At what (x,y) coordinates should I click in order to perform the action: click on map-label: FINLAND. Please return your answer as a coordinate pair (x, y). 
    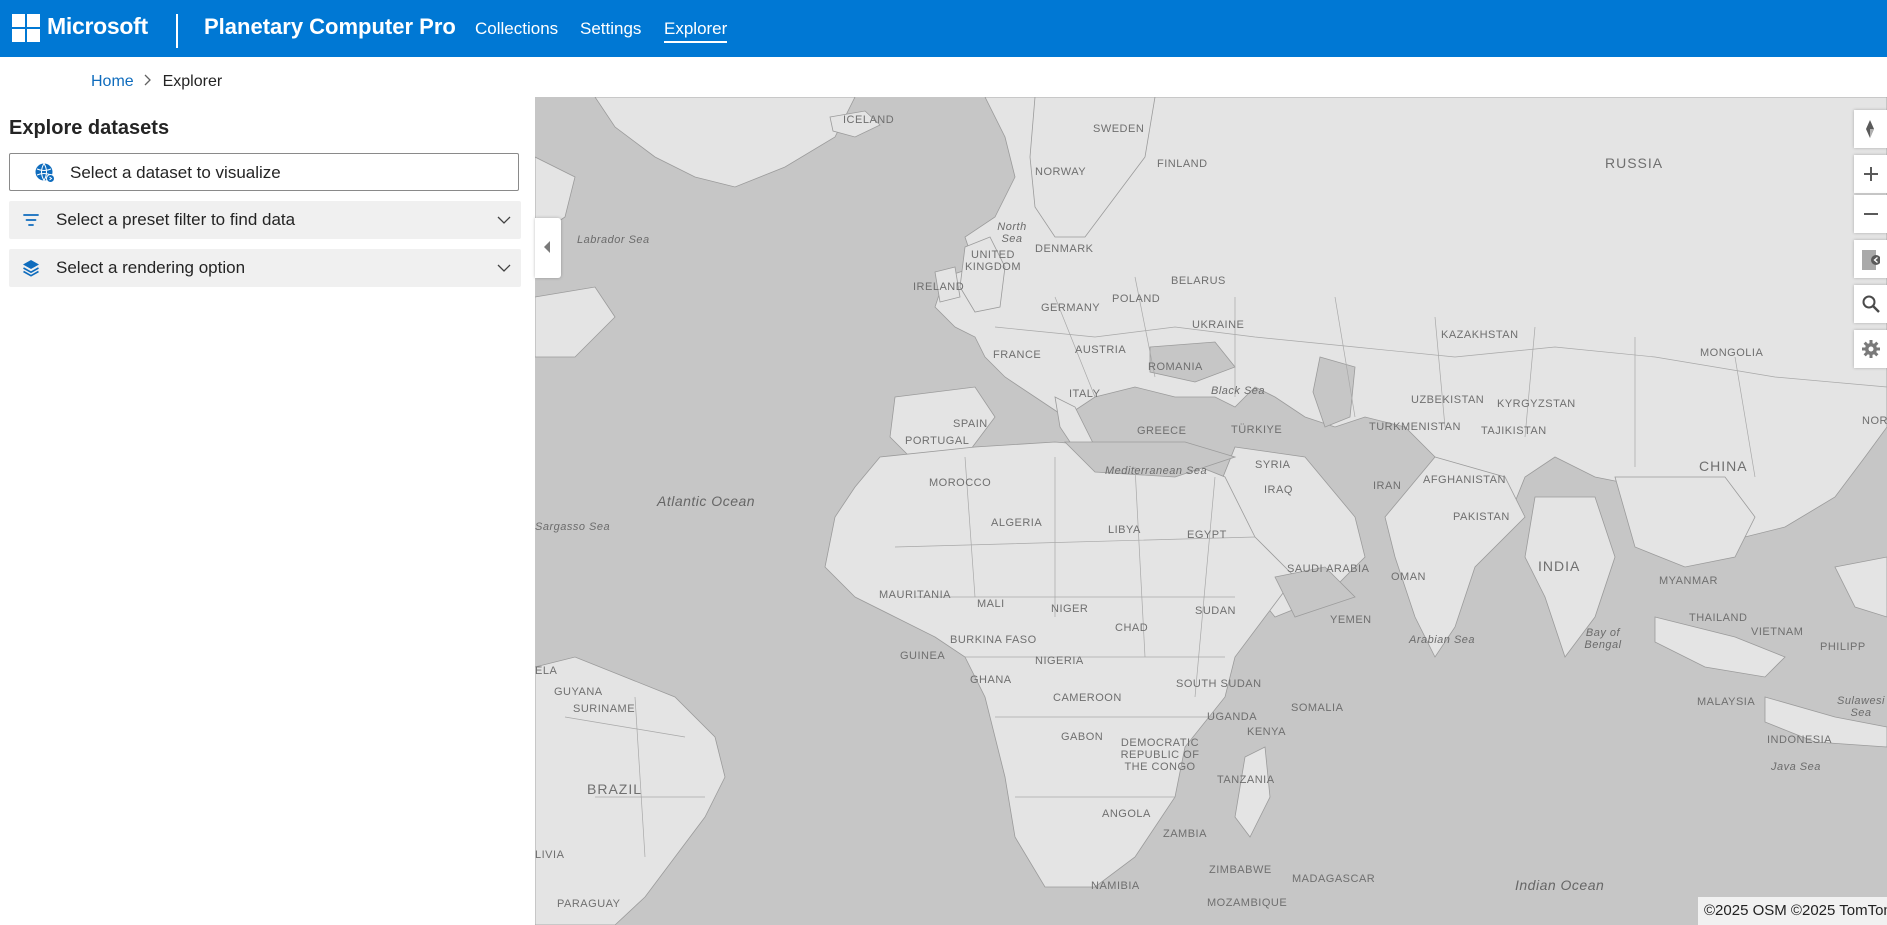
    Looking at the image, I should click on (1182, 164).